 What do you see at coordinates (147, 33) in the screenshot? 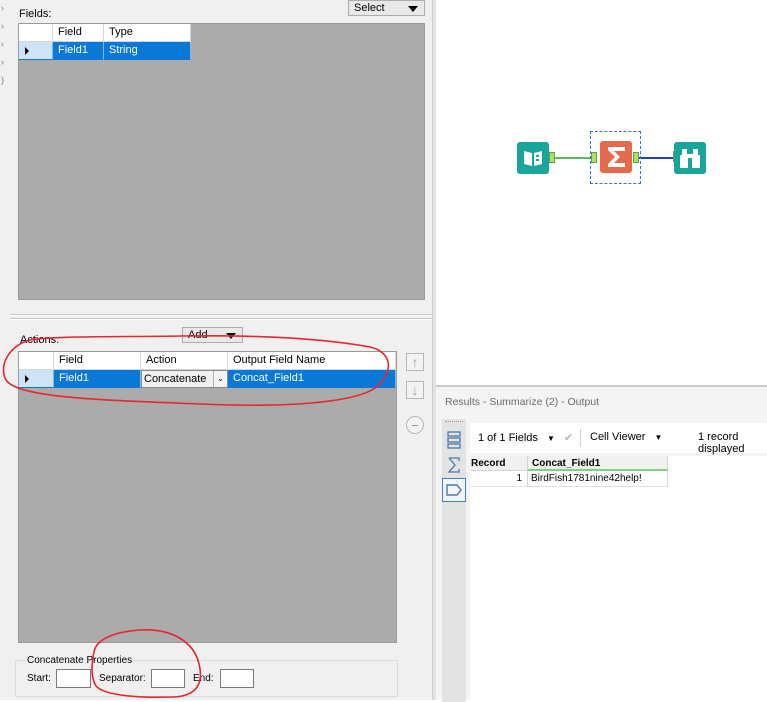
I see `column-header-type: Type` at bounding box center [147, 33].